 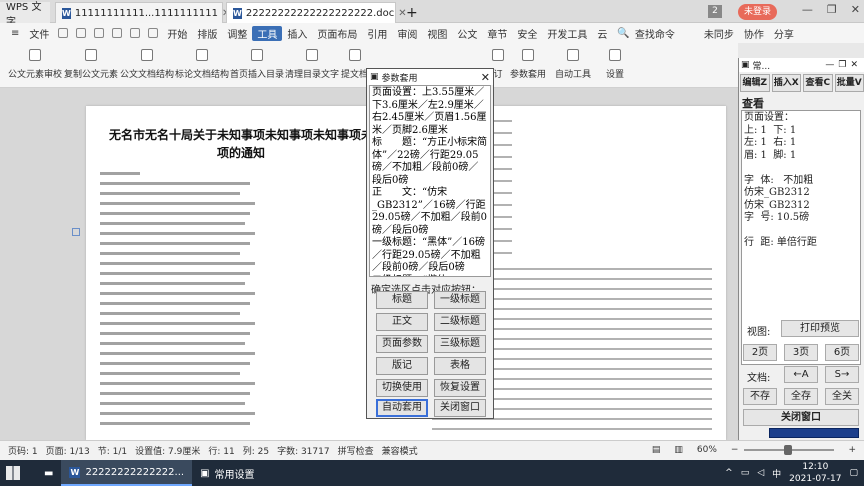 I want to click on zoom-slider, so click(x=789, y=450).